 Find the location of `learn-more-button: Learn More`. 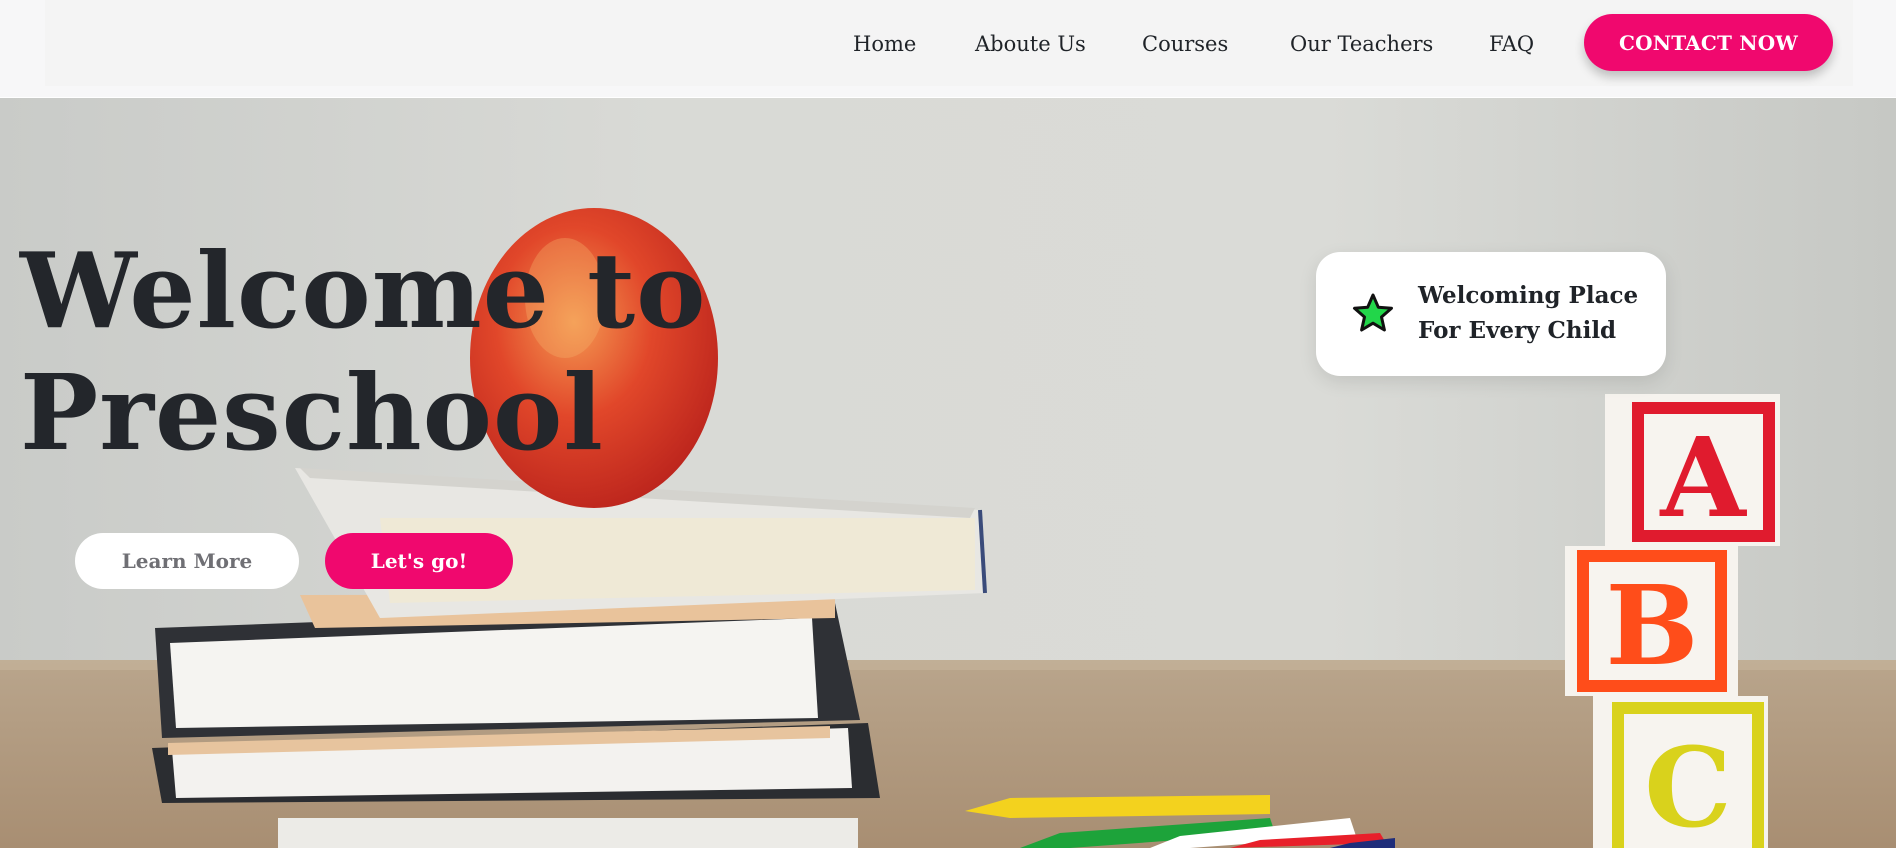

learn-more-button: Learn More is located at coordinates (187, 561).